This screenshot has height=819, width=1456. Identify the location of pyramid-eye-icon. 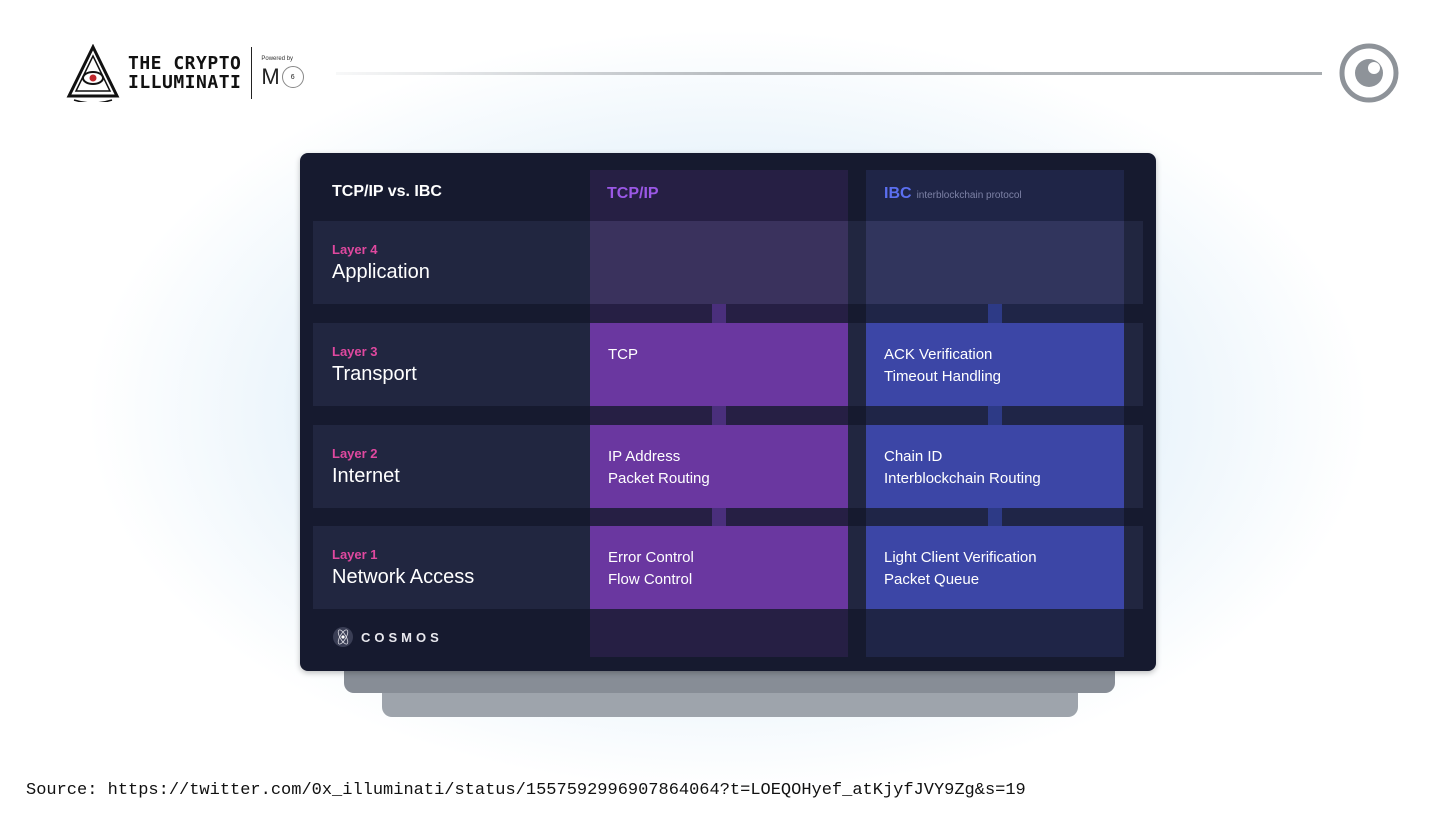
(93, 73).